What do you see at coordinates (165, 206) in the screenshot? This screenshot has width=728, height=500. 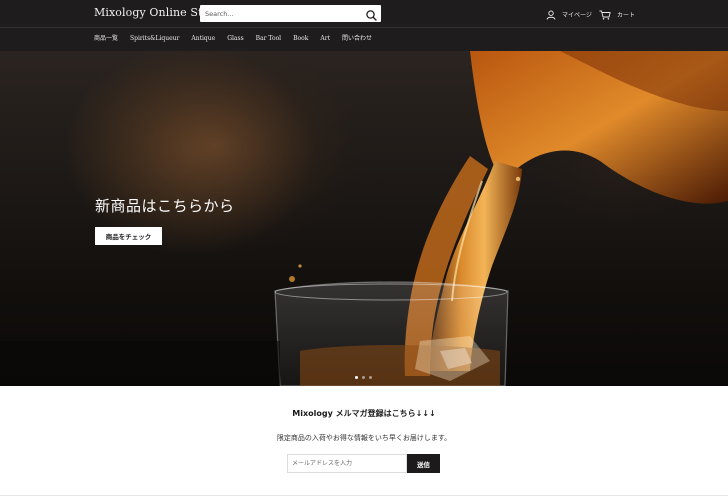 I see `hero-title: 新商品はこちらから` at bounding box center [165, 206].